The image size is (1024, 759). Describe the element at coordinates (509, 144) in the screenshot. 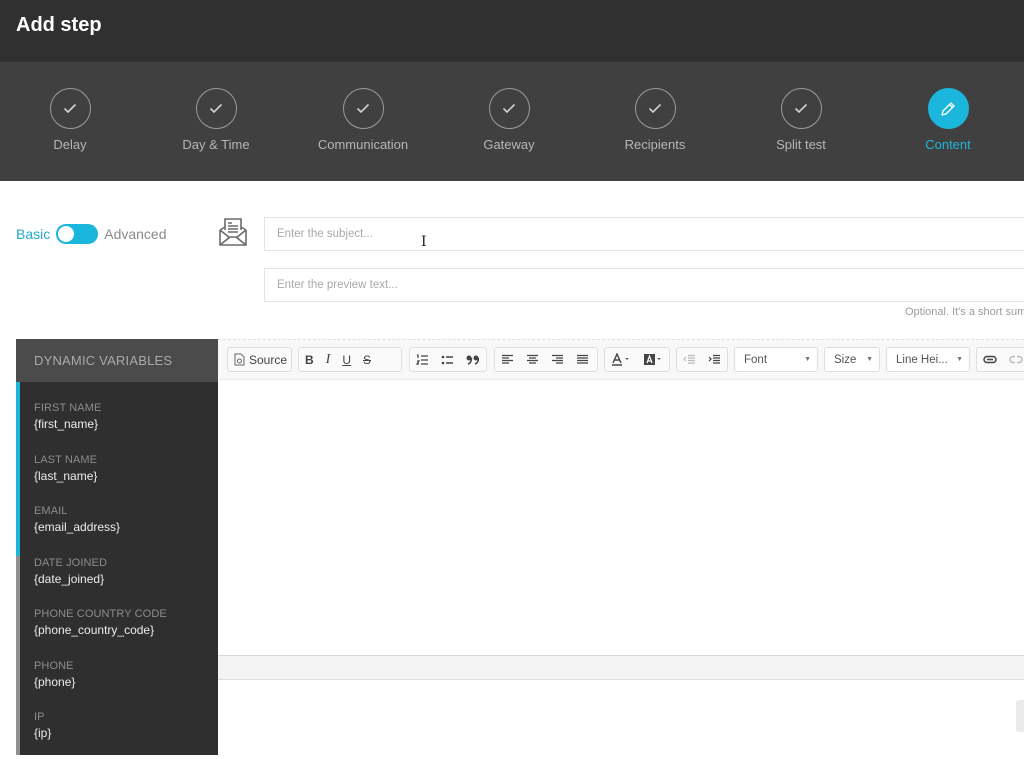

I see `step-label: Gateway` at that location.